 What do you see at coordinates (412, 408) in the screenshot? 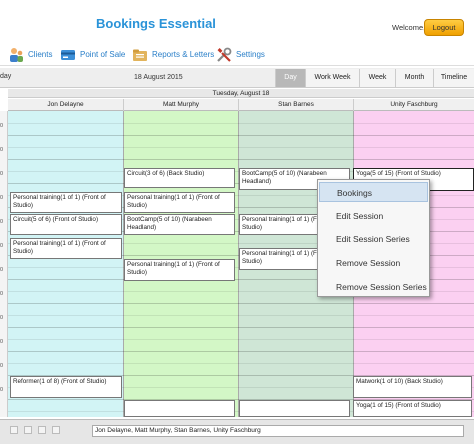
I see `appointment-block: Yoga(1 of 15) (Front of Studio)` at bounding box center [412, 408].